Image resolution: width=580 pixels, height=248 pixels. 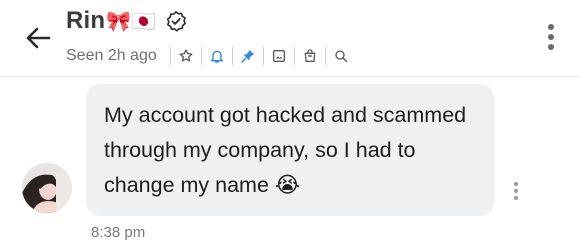 I want to click on back-arrow-icon, so click(x=38, y=38).